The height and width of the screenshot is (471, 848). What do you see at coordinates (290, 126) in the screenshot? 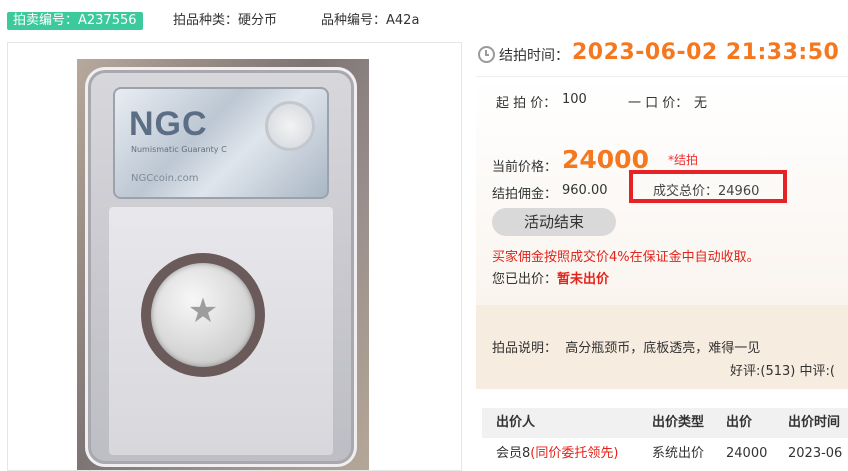
I see `hologram` at bounding box center [290, 126].